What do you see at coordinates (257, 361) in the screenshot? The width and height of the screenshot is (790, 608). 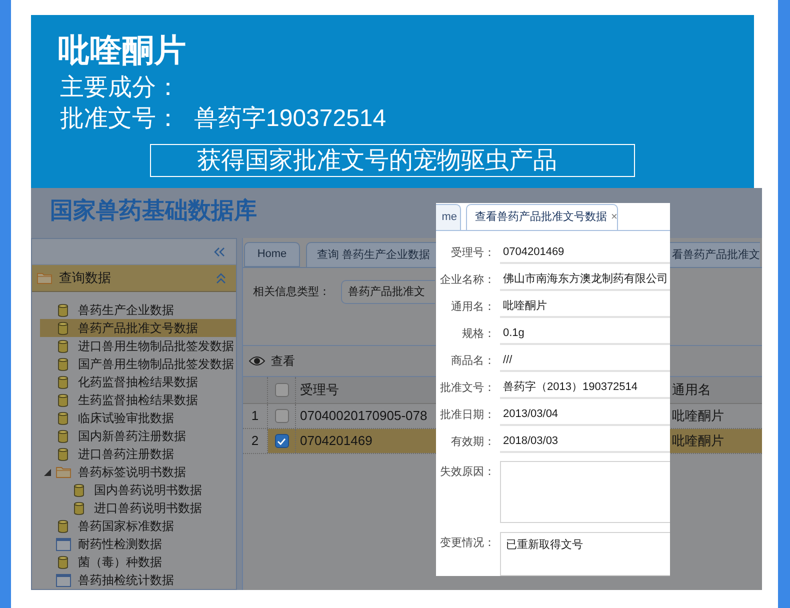 I see `eye-icon` at bounding box center [257, 361].